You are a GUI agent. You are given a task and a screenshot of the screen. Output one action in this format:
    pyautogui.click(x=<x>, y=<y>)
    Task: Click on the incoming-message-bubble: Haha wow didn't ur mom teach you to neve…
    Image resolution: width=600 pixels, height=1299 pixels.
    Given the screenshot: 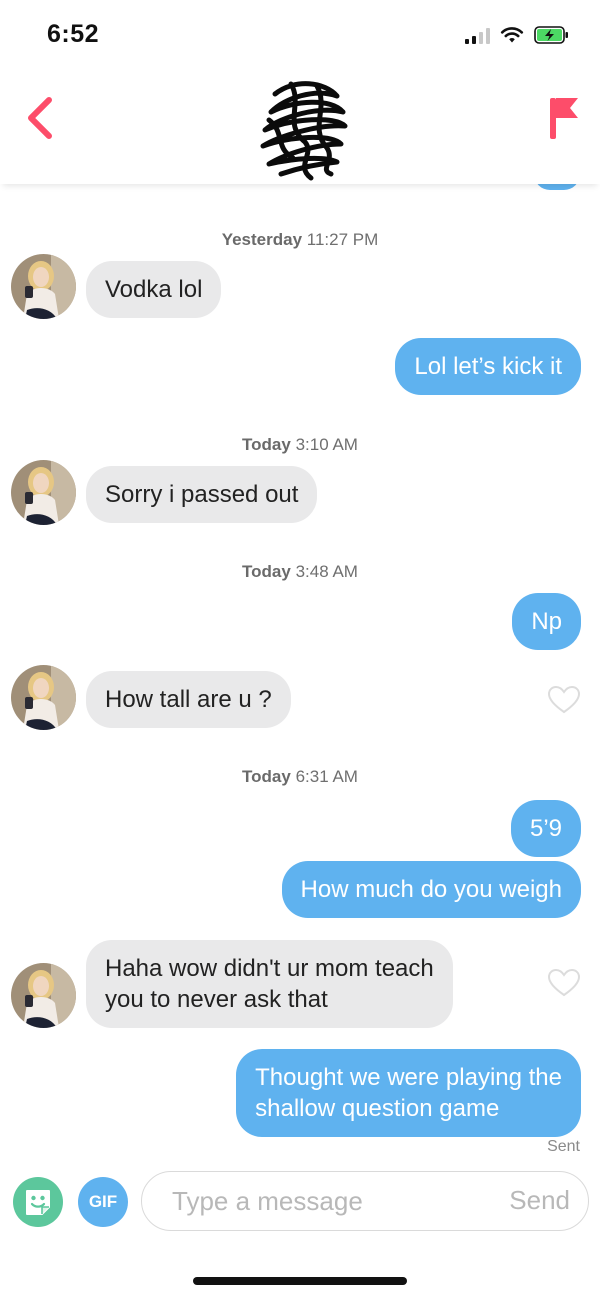 What is the action you would take?
    pyautogui.click(x=269, y=984)
    